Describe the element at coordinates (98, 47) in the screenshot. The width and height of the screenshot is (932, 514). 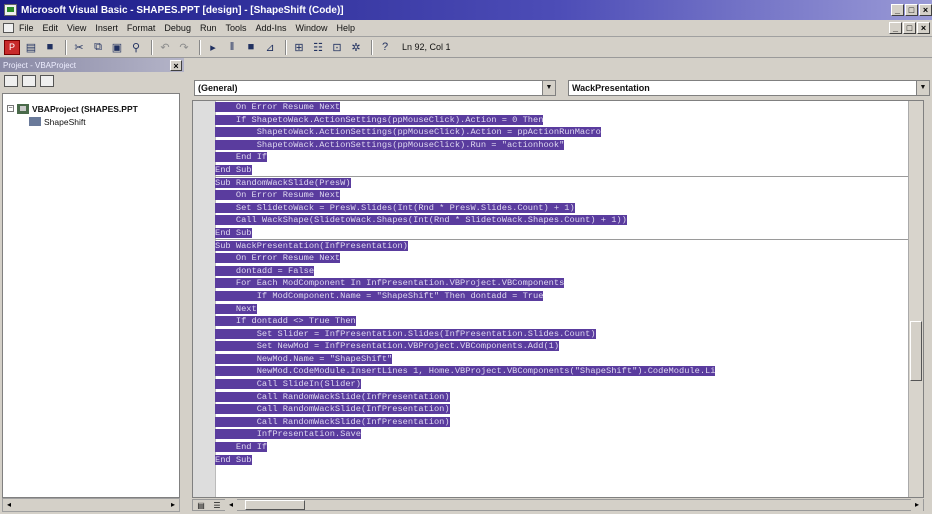
I see `copy-icon: ⧉` at that location.